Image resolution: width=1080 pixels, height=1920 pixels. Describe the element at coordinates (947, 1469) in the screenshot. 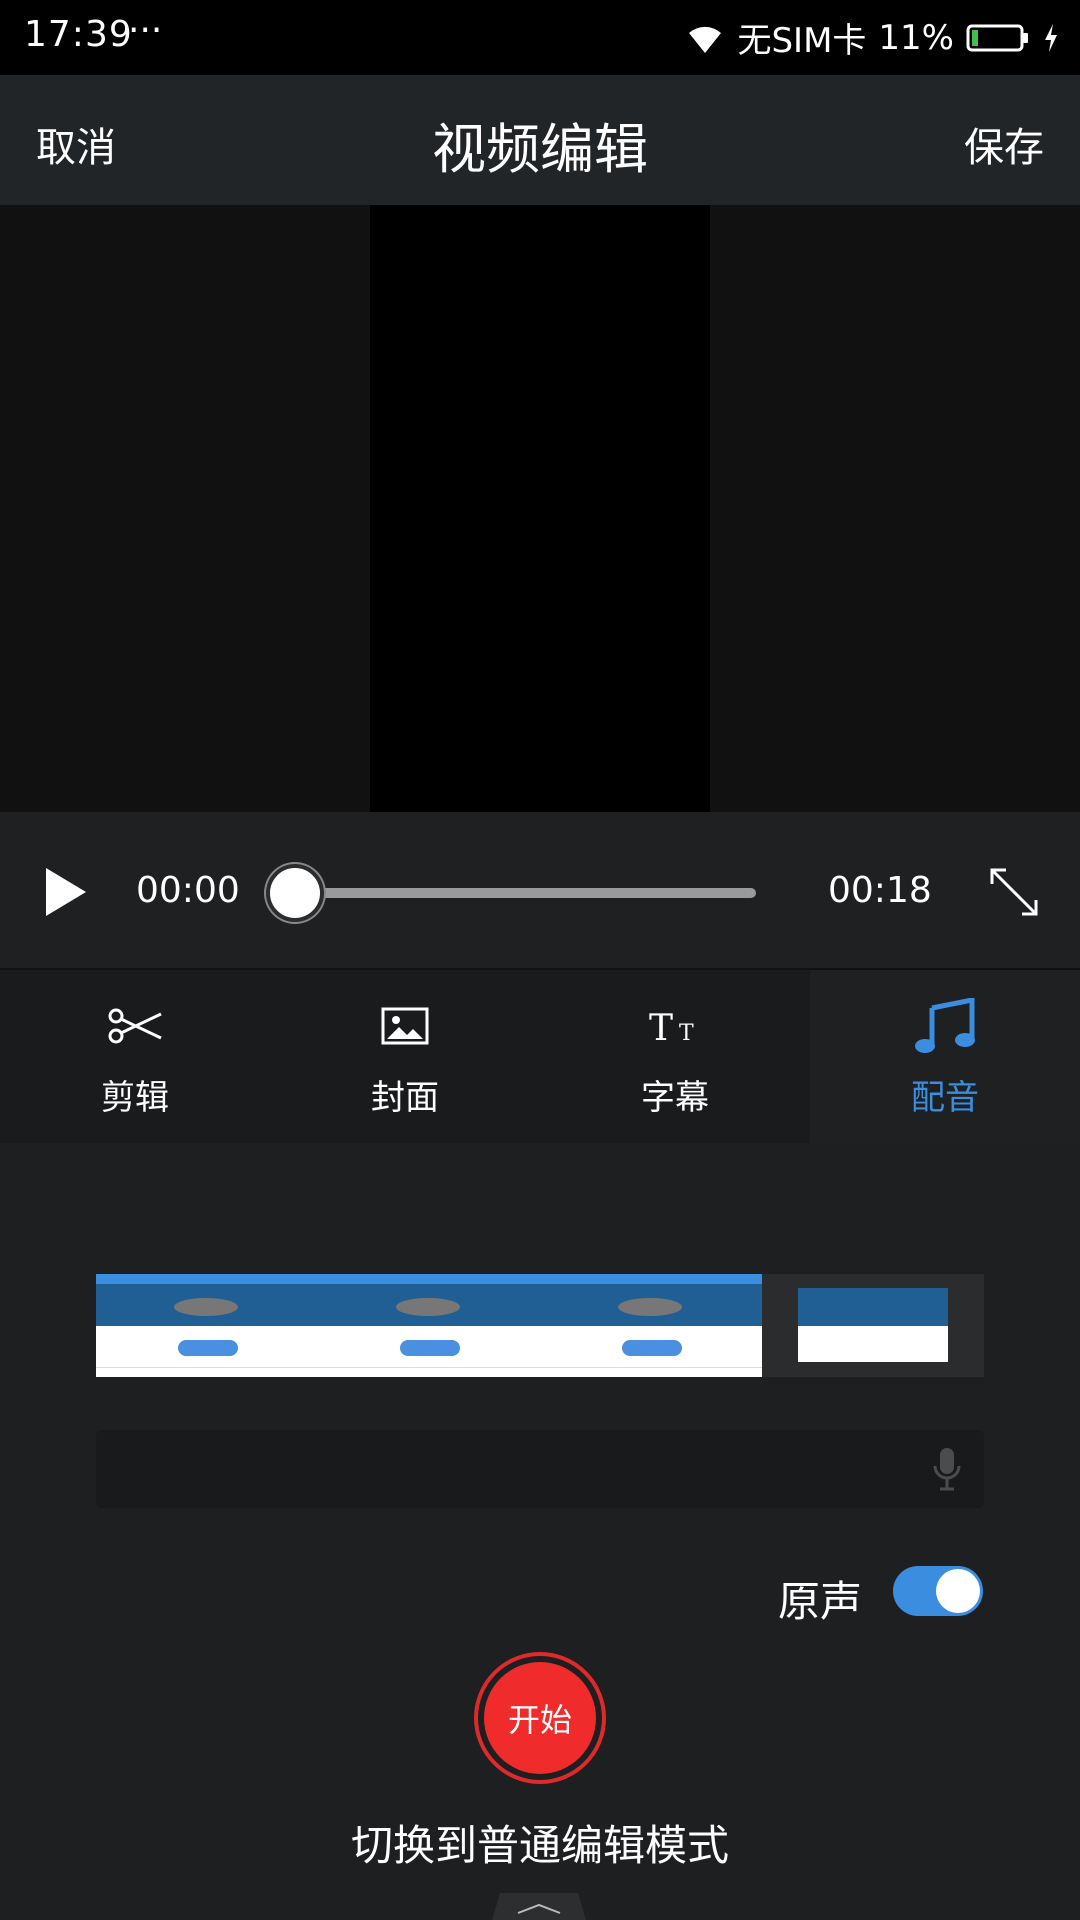

I see `microphone-icon` at that location.